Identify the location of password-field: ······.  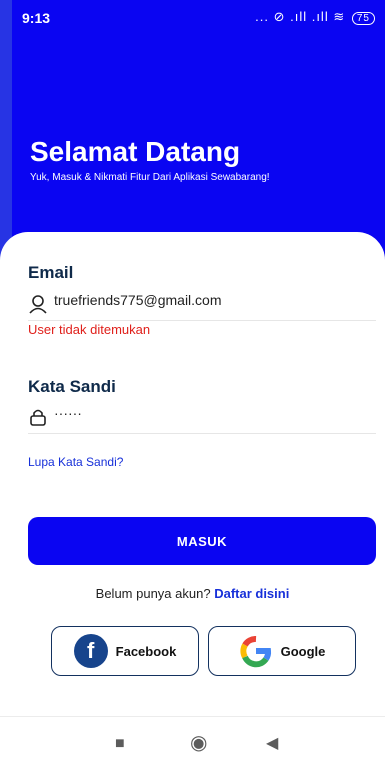
(202, 419).